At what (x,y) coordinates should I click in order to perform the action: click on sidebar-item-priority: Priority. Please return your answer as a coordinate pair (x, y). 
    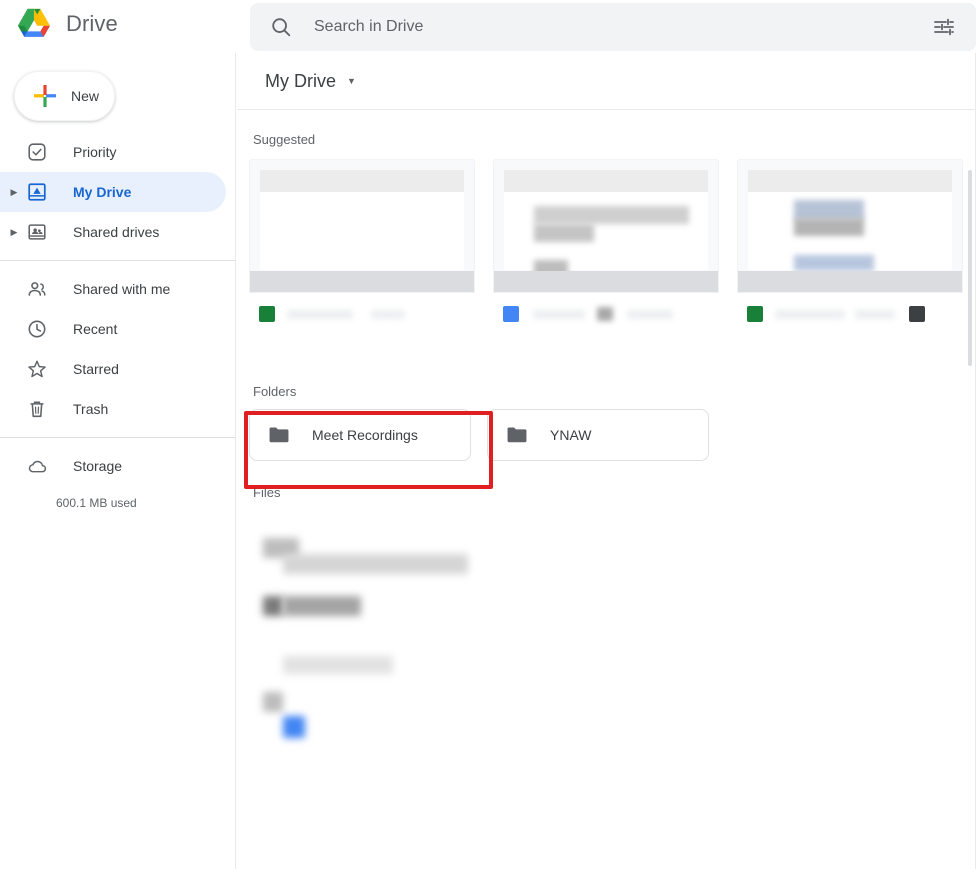
    Looking at the image, I should click on (113, 152).